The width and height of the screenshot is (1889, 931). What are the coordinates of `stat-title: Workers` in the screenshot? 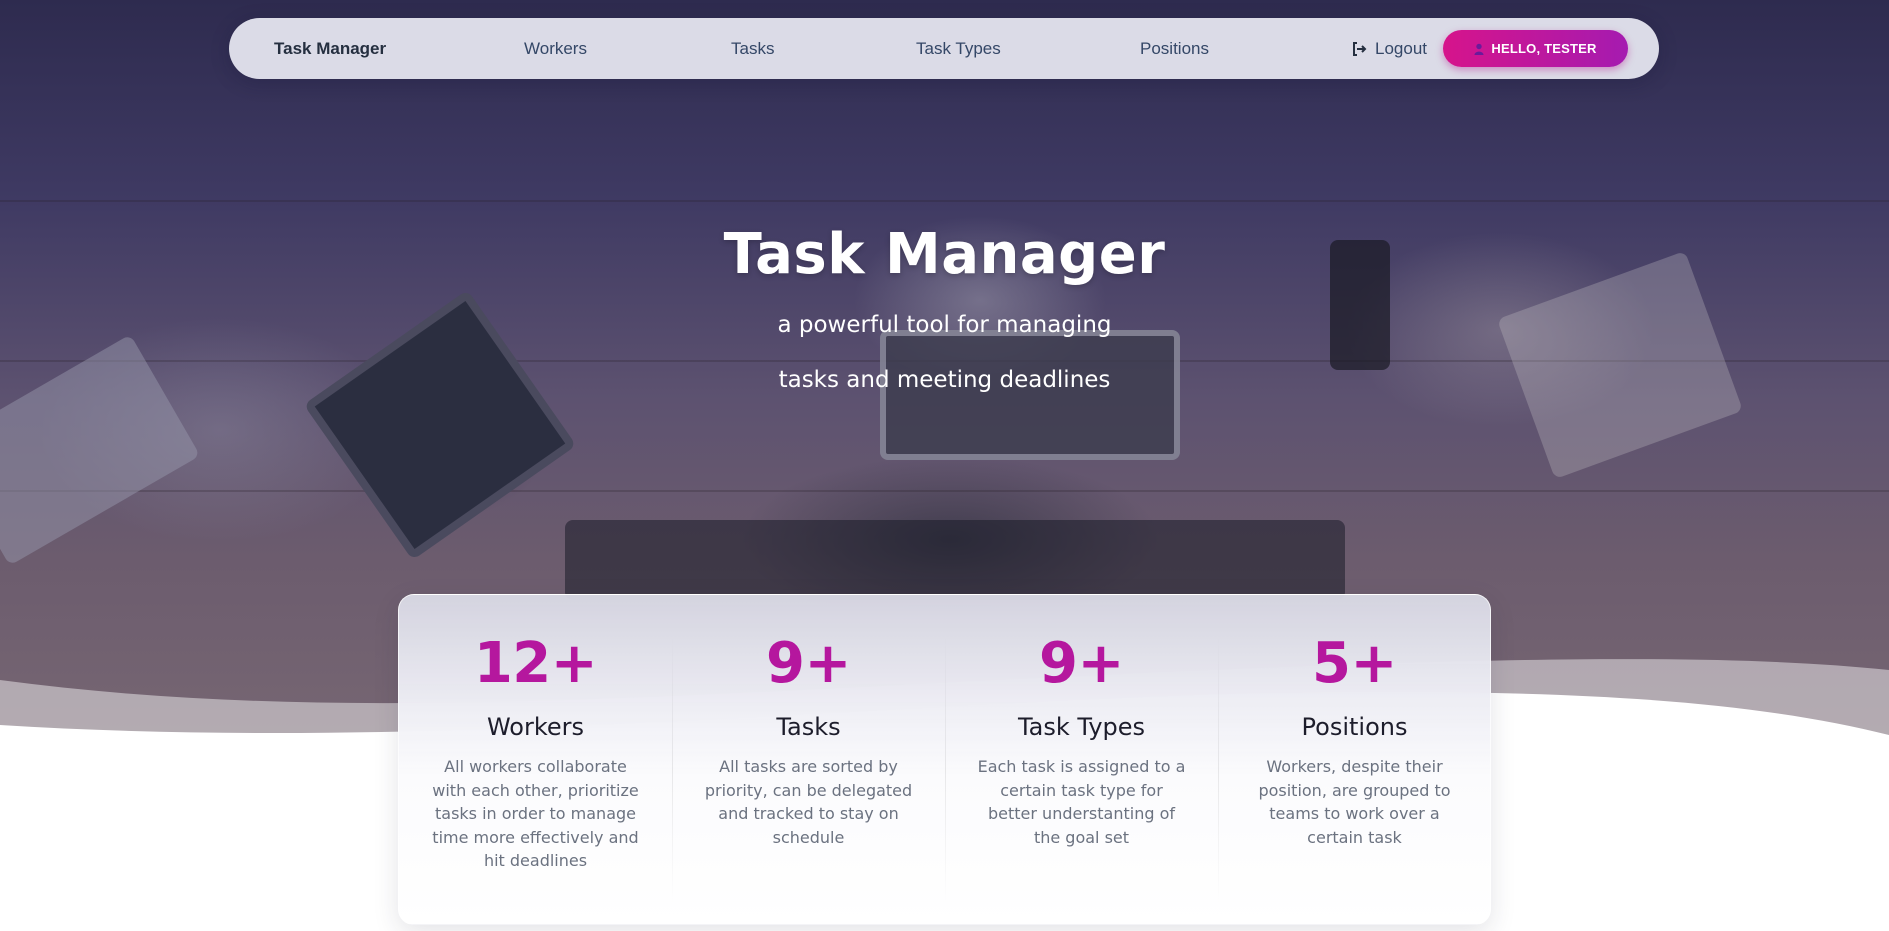 It's located at (535, 727).